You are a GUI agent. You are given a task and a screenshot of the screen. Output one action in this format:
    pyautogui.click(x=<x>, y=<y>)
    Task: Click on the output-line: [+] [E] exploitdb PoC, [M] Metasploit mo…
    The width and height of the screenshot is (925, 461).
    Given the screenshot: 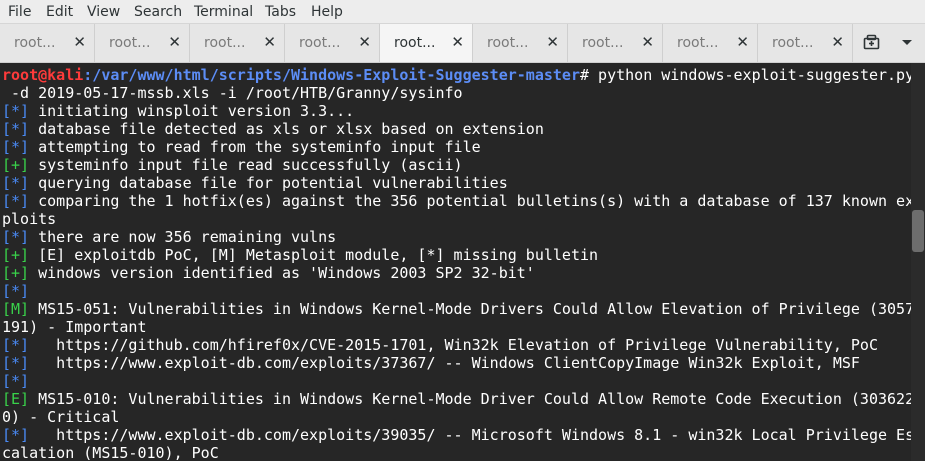 What is the action you would take?
    pyautogui.click(x=300, y=255)
    